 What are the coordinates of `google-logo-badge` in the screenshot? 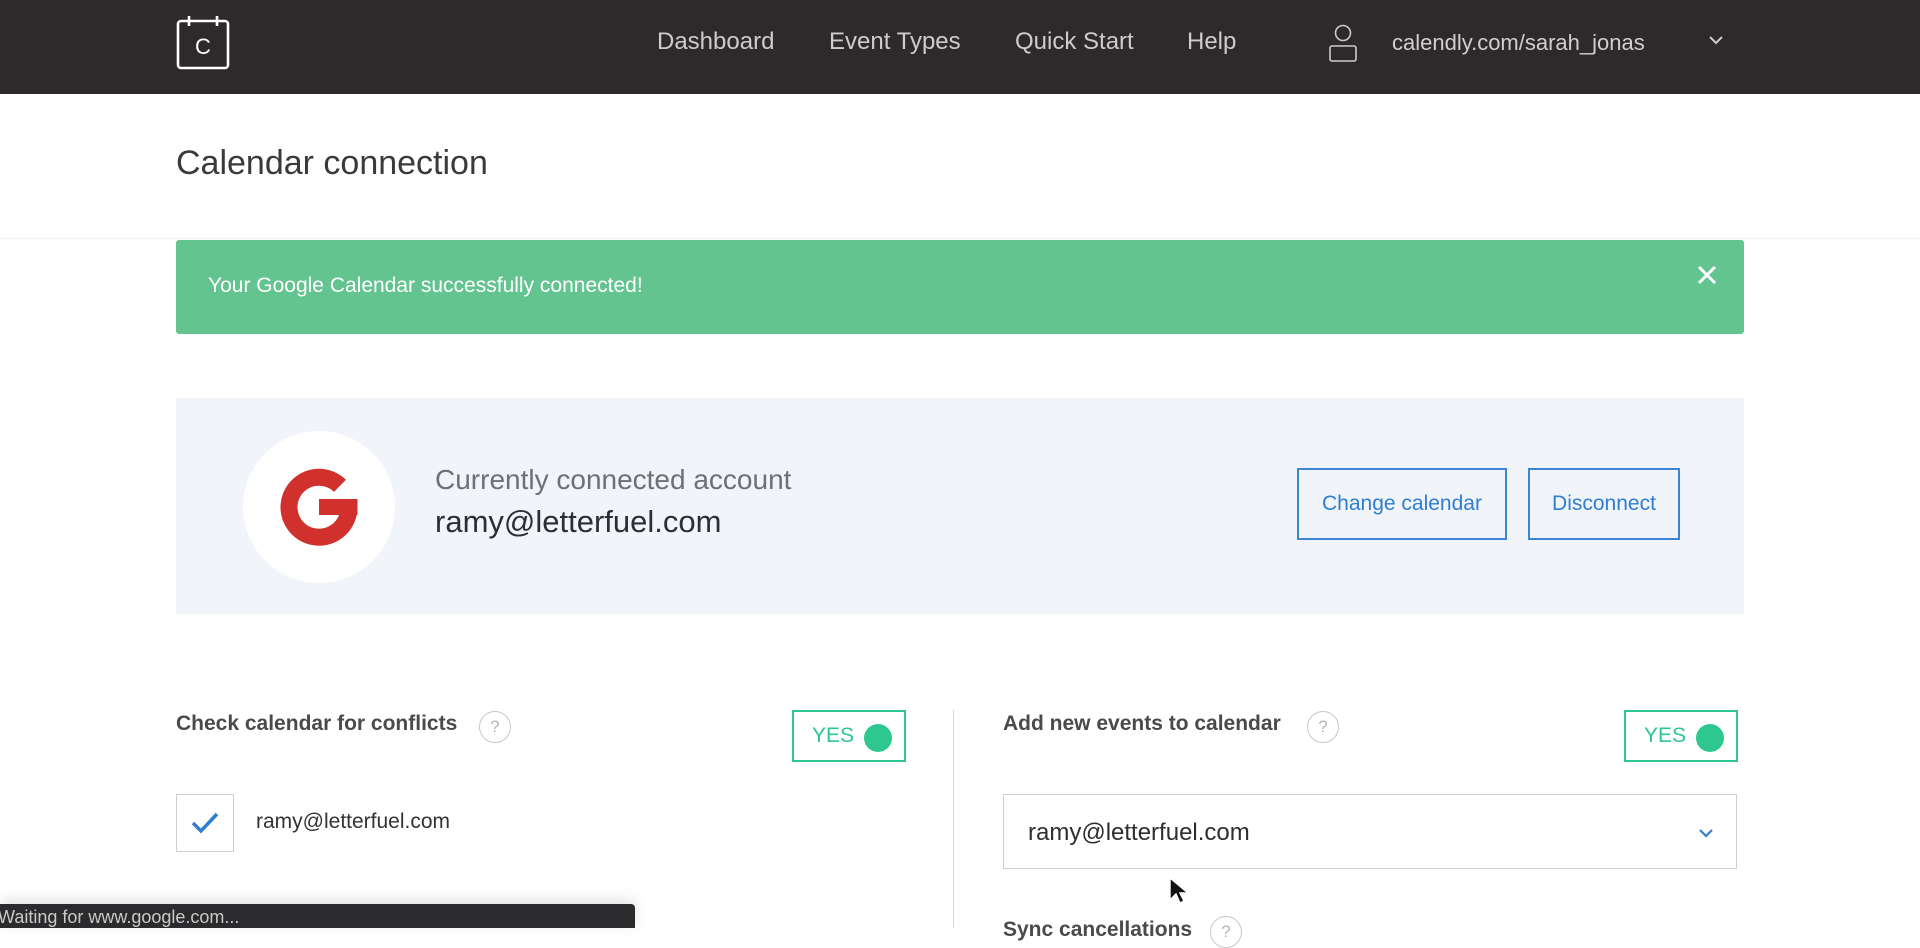 It's located at (319, 507).